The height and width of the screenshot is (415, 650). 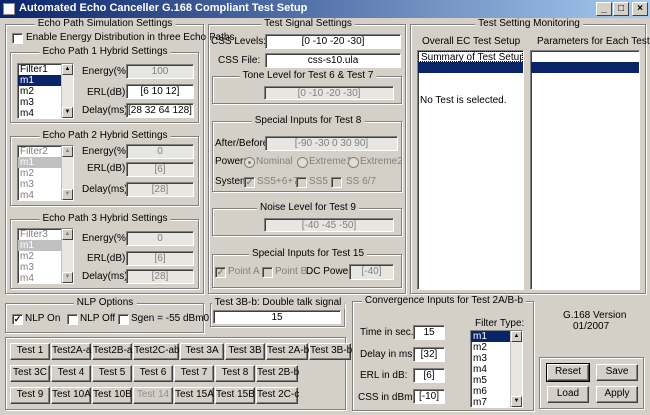 What do you see at coordinates (202, 351) in the screenshot?
I see `test-button: Test 3A` at bounding box center [202, 351].